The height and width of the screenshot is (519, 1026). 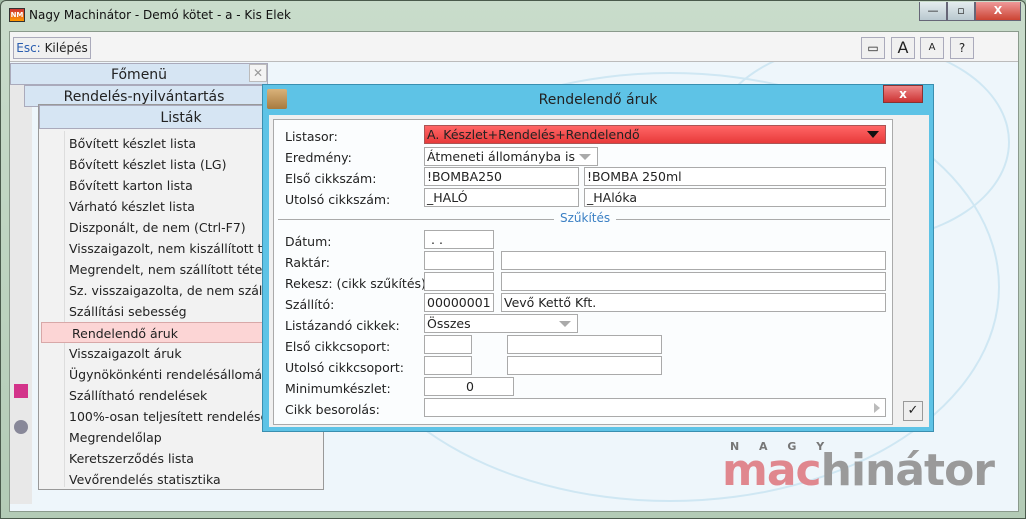 I want to click on szallito-label: Szállító:, so click(x=310, y=304).